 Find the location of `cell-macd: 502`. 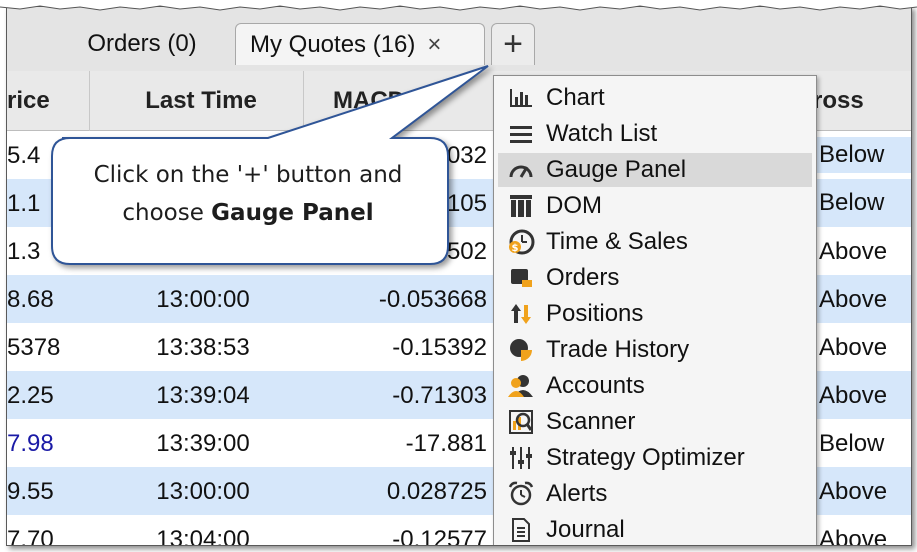

cell-macd: 502 is located at coordinates (466, 251).